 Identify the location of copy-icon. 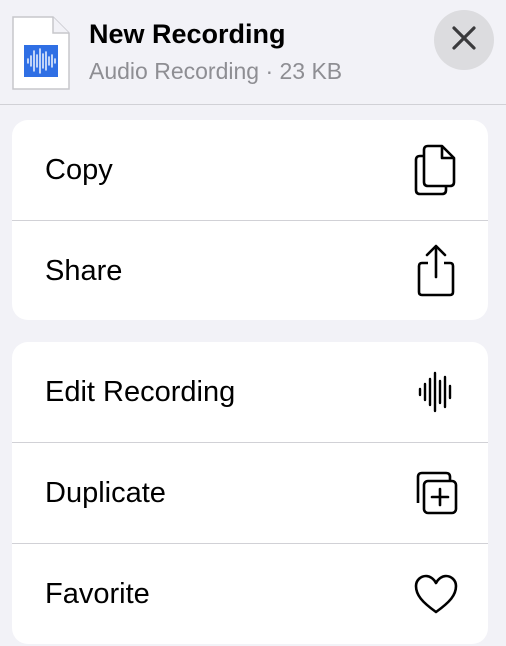
(436, 170).